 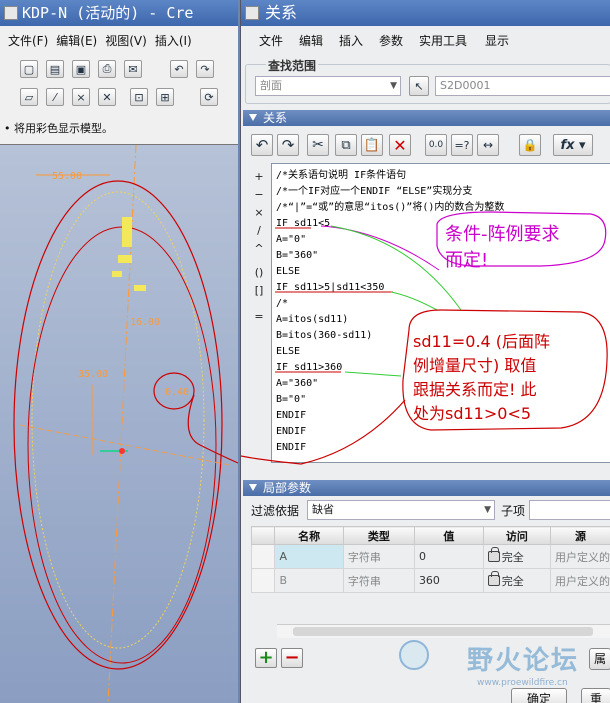 I want to click on datum-plane-icon: ▱, so click(x=29, y=97).